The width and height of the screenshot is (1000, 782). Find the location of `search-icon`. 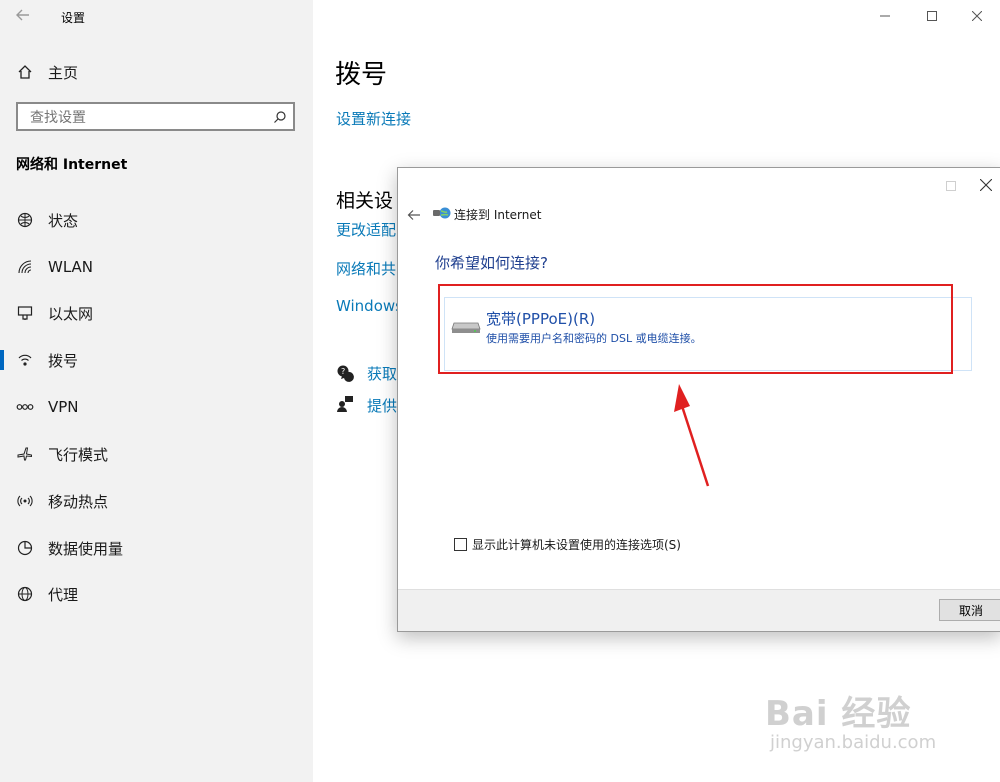

search-icon is located at coordinates (280, 118).